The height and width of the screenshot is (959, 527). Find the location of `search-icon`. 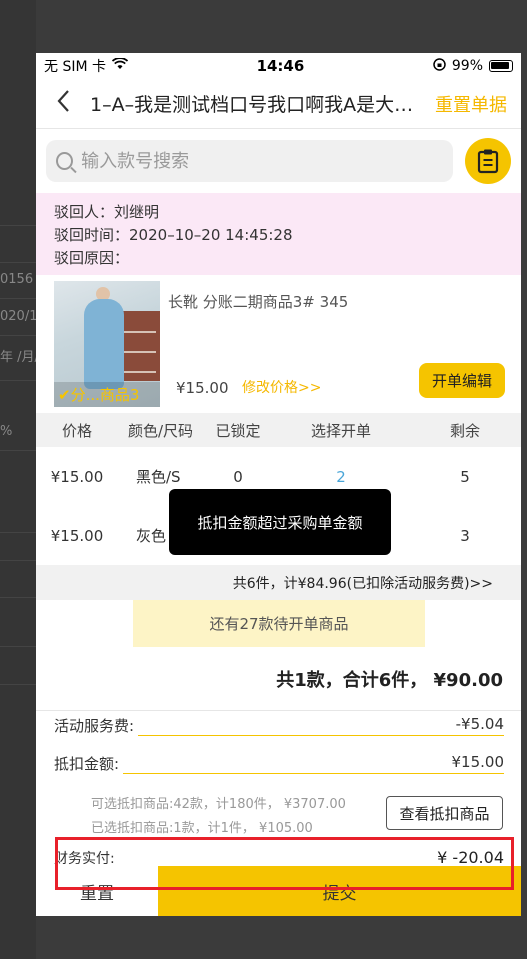

search-icon is located at coordinates (65, 161).